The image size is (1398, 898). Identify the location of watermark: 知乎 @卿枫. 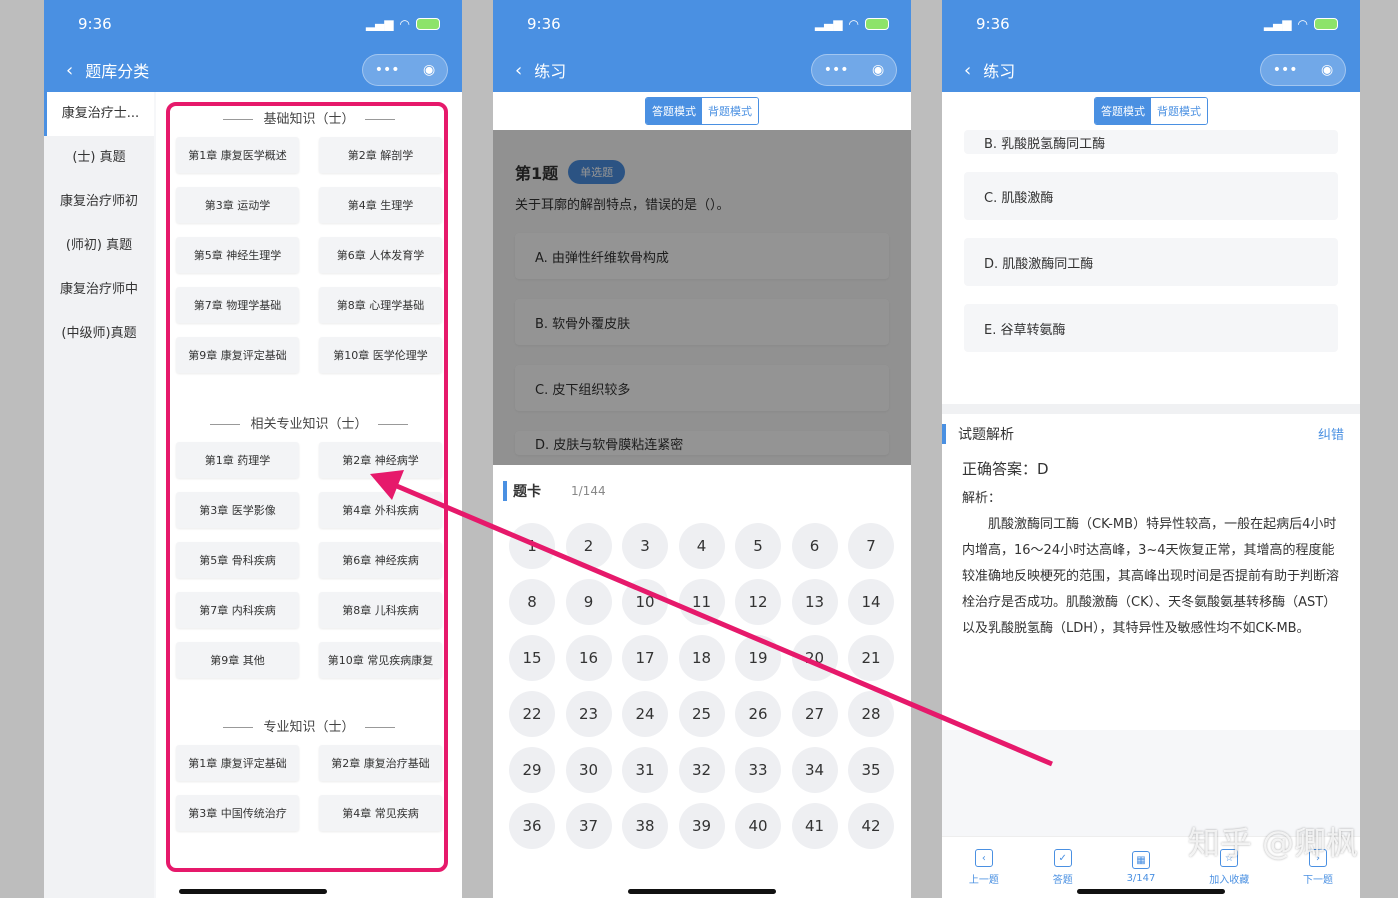
(1272, 843).